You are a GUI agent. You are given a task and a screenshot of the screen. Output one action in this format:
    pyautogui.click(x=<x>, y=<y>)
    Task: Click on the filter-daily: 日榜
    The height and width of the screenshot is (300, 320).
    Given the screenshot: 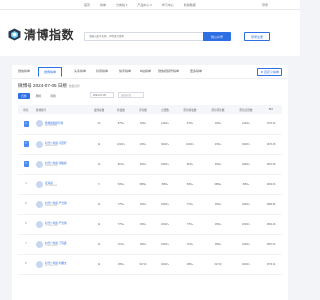 What is the action you would take?
    pyautogui.click(x=24, y=96)
    